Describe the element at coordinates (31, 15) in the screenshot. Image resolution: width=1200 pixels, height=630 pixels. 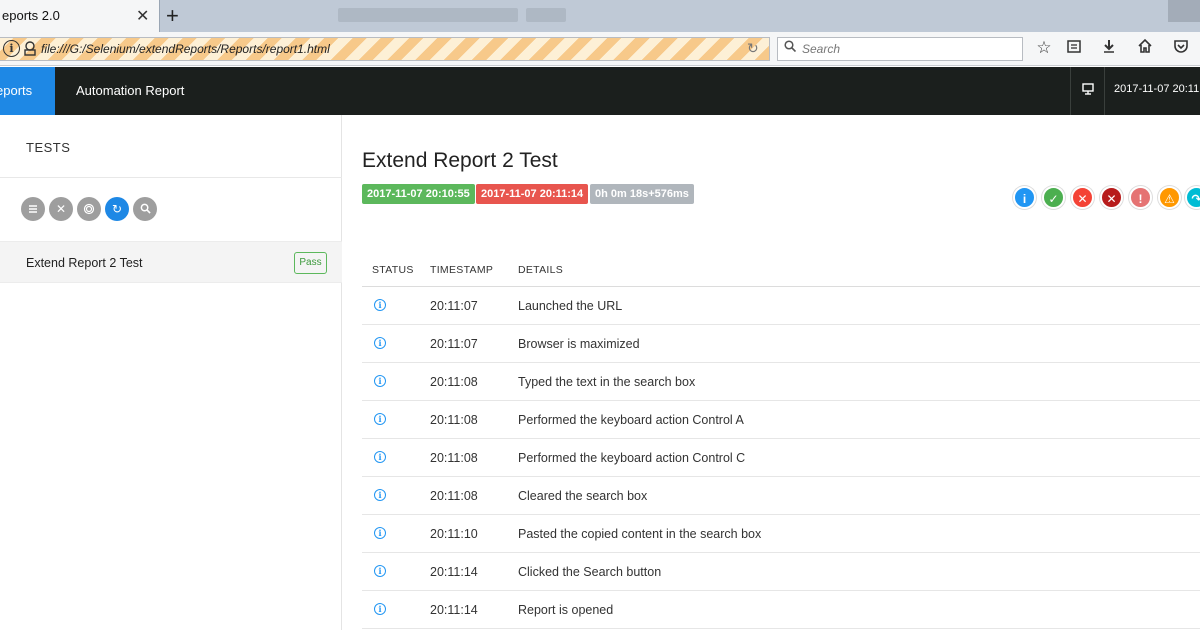
I see `tab-title: eports 2.0` at that location.